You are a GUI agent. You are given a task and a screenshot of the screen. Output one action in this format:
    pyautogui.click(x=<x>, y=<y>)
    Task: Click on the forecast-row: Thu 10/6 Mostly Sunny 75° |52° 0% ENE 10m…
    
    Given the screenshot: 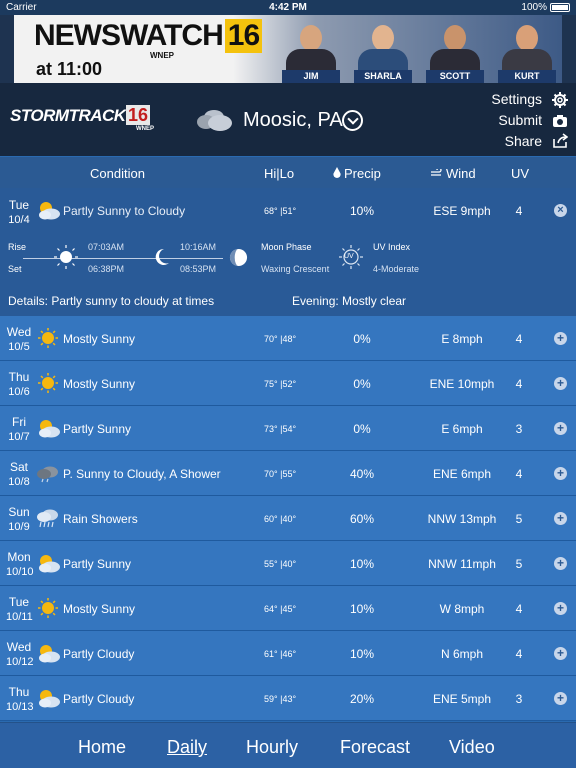 What is the action you would take?
    pyautogui.click(x=288, y=383)
    